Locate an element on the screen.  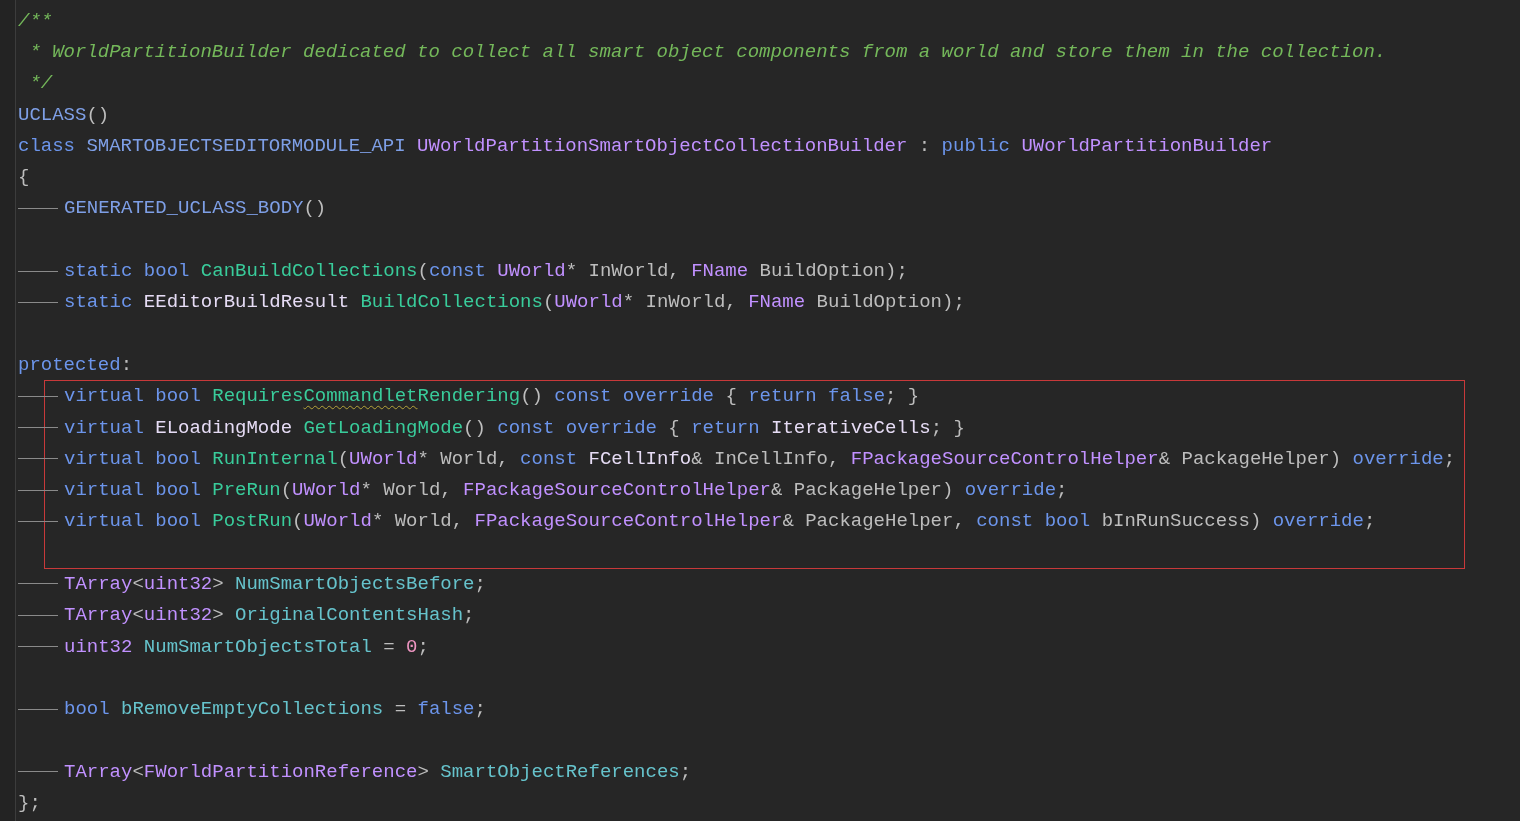
code-line: }; is located at coordinates (29, 803).